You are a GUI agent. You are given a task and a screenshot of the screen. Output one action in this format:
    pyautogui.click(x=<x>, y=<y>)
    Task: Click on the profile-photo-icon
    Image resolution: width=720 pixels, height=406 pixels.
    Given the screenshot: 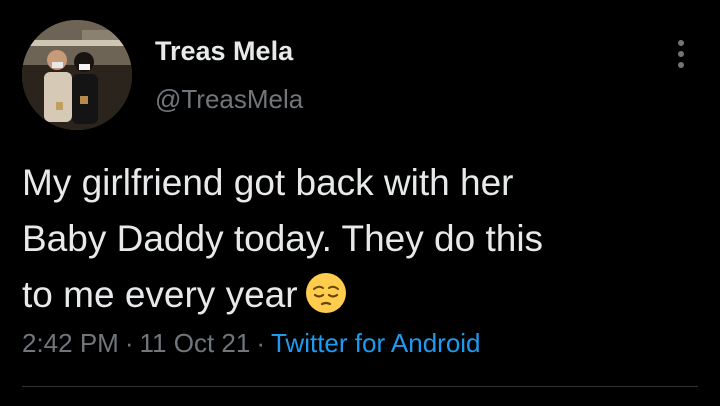 What is the action you would take?
    pyautogui.click(x=77, y=75)
    